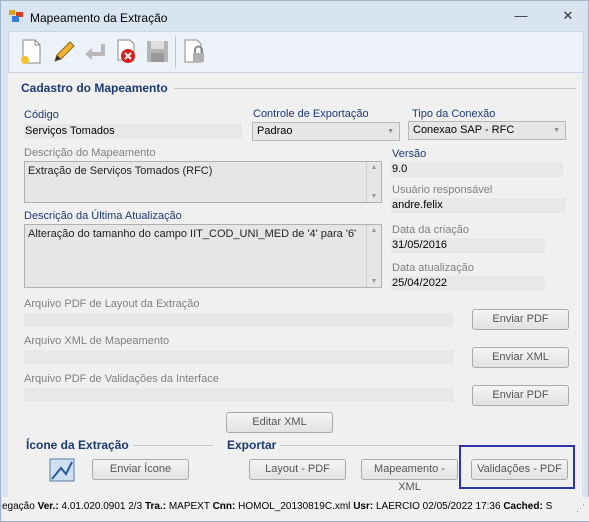 This screenshot has height=522, width=589. What do you see at coordinates (433, 268) in the screenshot?
I see `atualizacao-label: Data atualização` at bounding box center [433, 268].